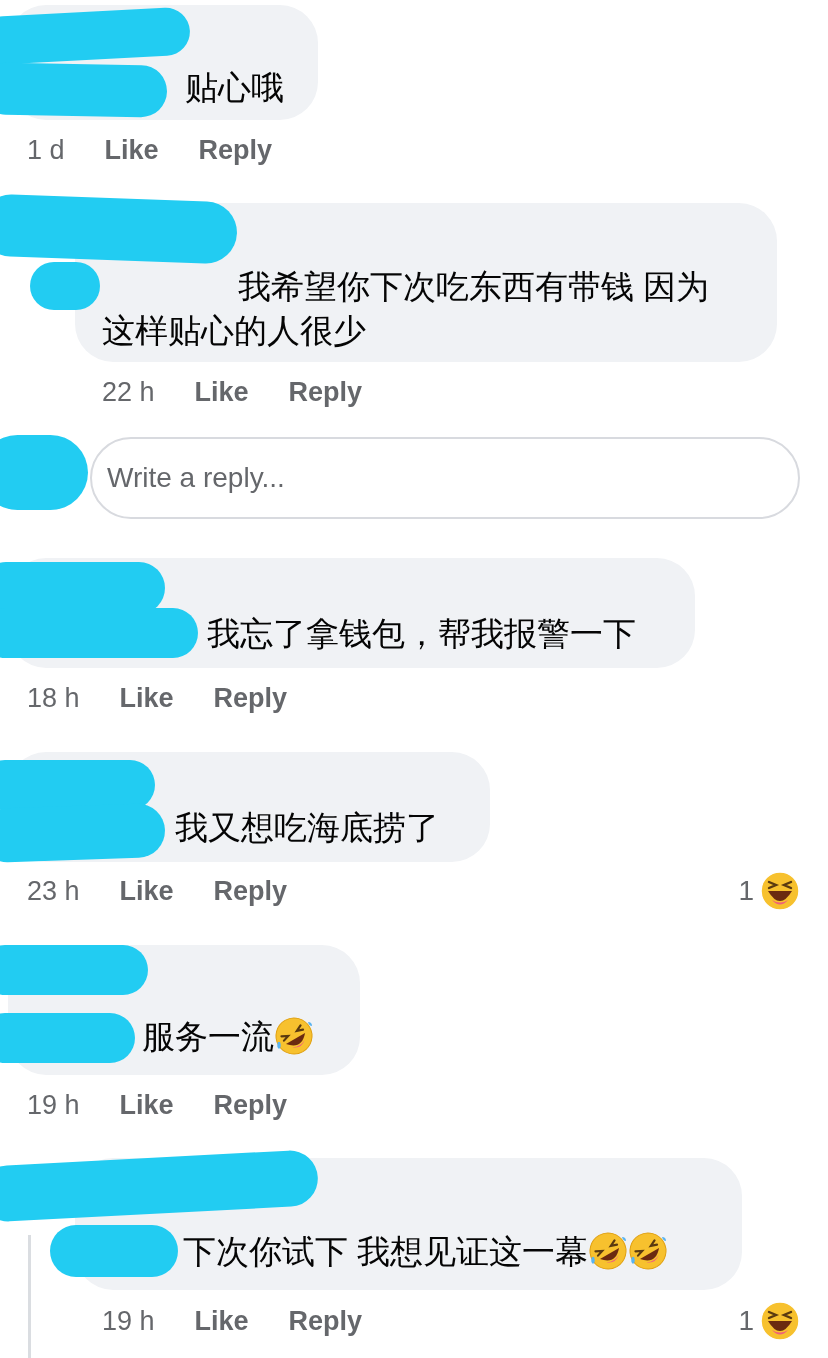 This screenshot has height=1358, width=828. Describe the element at coordinates (53, 891) in the screenshot. I see `comment-time: 23 h` at that location.